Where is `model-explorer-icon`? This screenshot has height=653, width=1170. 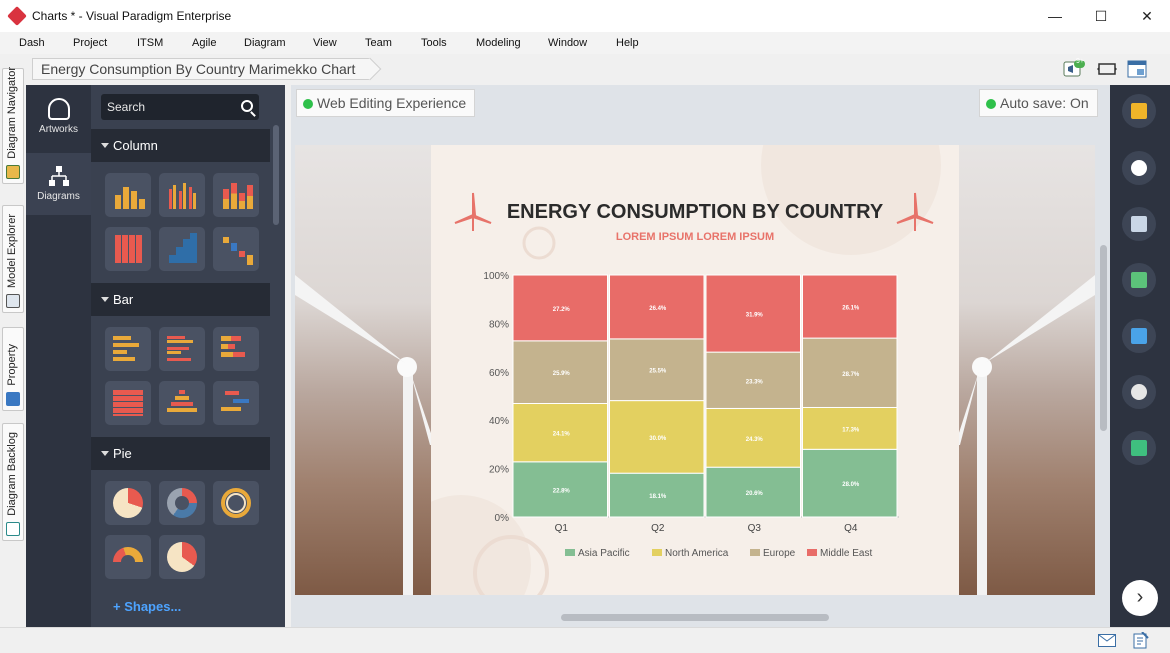
model-explorer-icon is located at coordinates (13, 301).